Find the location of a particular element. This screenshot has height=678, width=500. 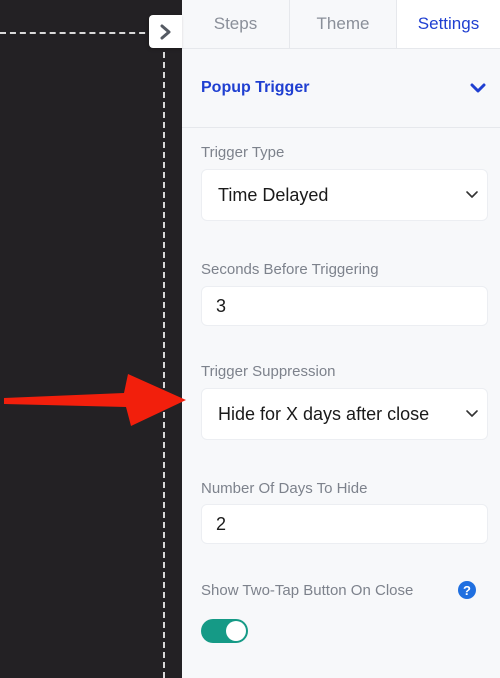

popup-trigger-section-header: Popup Trigger is located at coordinates (341, 88).